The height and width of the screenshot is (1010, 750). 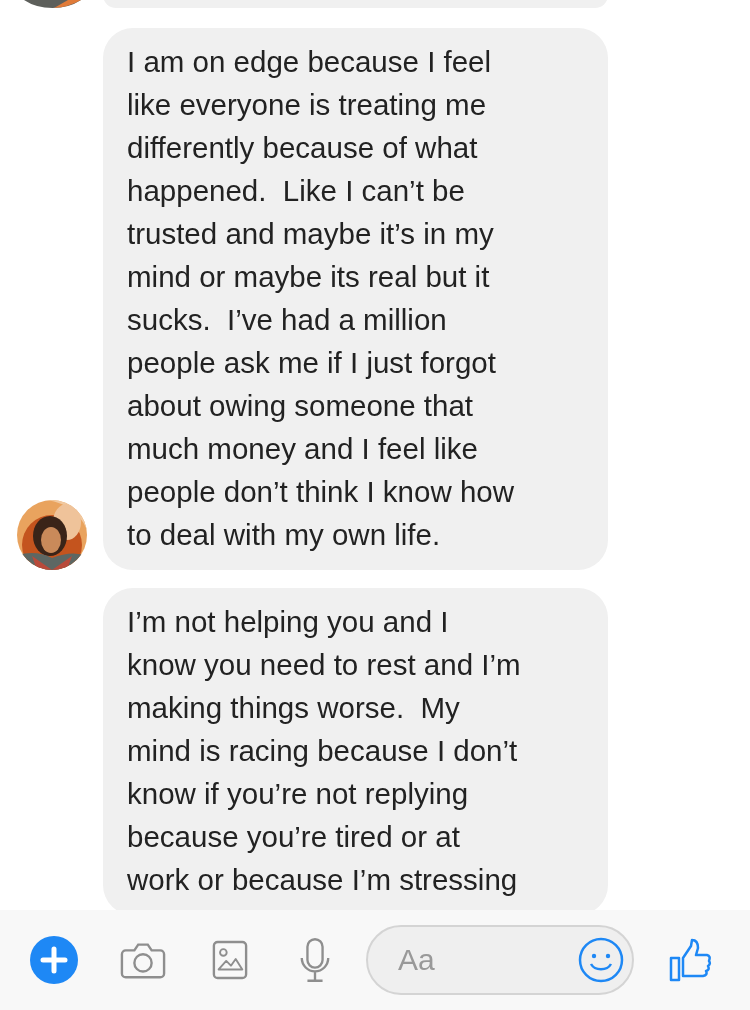 What do you see at coordinates (487, 960) in the screenshot?
I see `text-input: Aa` at bounding box center [487, 960].